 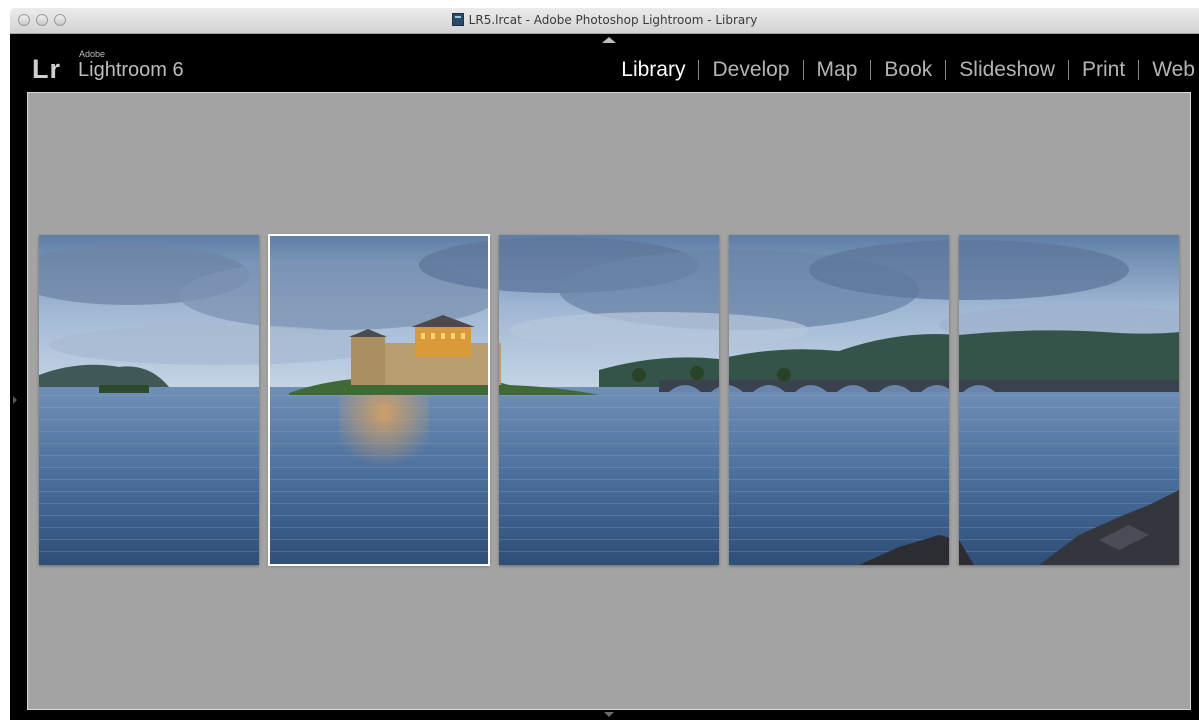 What do you see at coordinates (1007, 70) in the screenshot?
I see `module-slideshow: Slideshow` at bounding box center [1007, 70].